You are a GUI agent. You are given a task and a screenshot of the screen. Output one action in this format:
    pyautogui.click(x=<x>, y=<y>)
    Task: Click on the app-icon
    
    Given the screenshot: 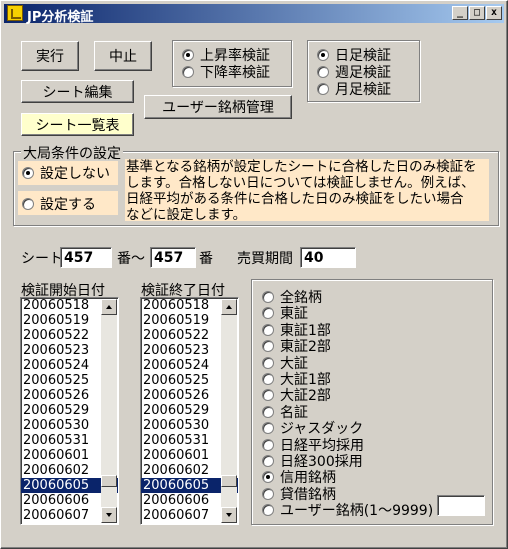 What is the action you would take?
    pyautogui.click(x=15, y=13)
    